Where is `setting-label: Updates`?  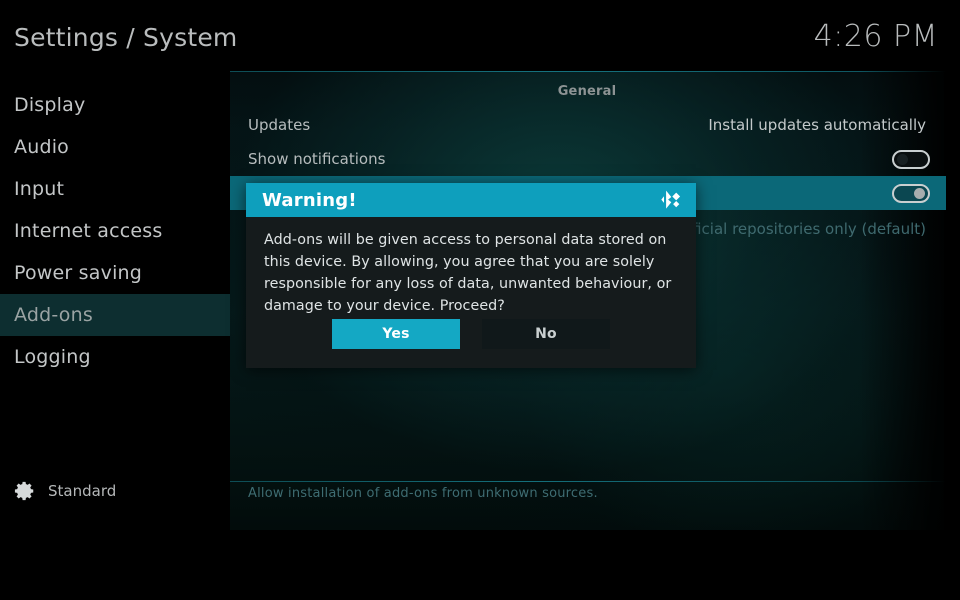 setting-label: Updates is located at coordinates (279, 125).